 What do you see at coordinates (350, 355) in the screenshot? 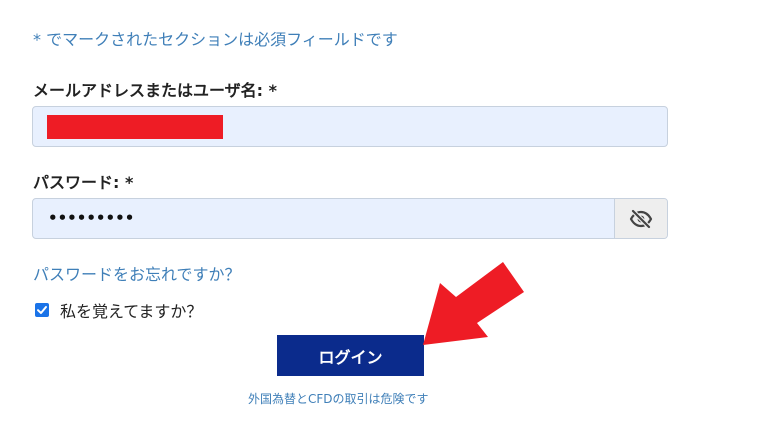
I see `login-button: ログイン` at bounding box center [350, 355].